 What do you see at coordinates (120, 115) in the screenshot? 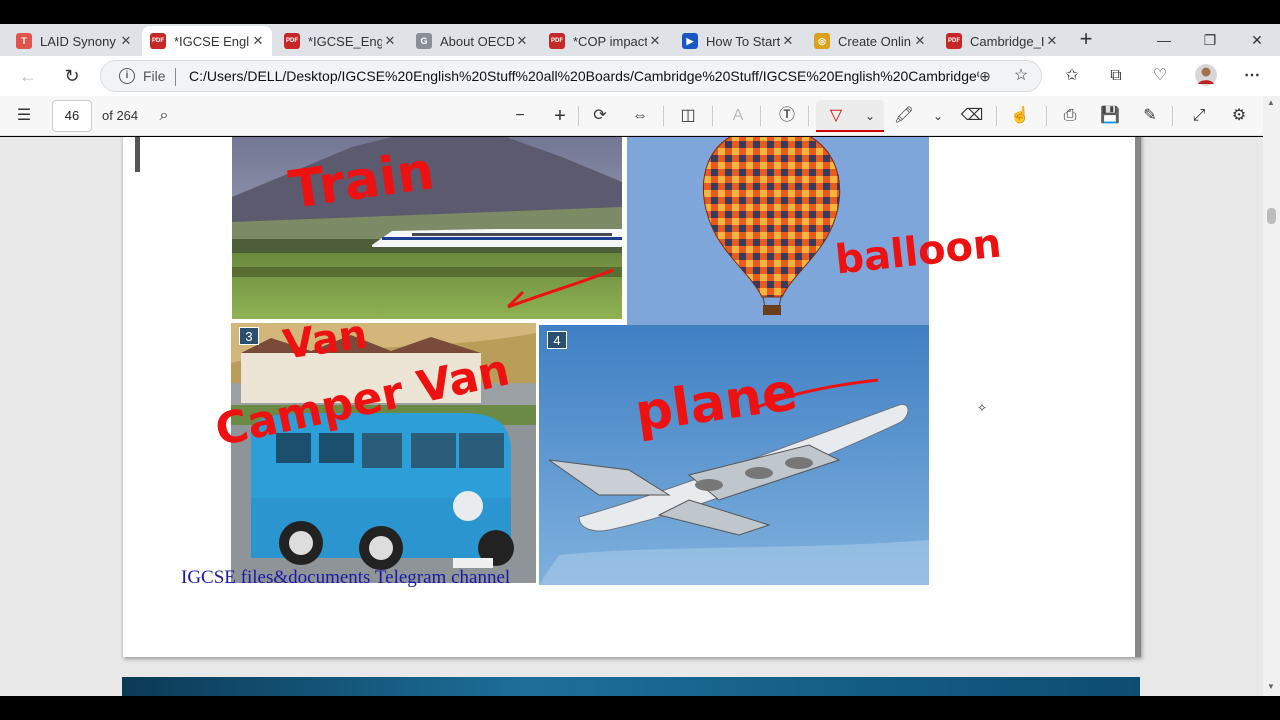
I see `page-total: of 264` at bounding box center [120, 115].